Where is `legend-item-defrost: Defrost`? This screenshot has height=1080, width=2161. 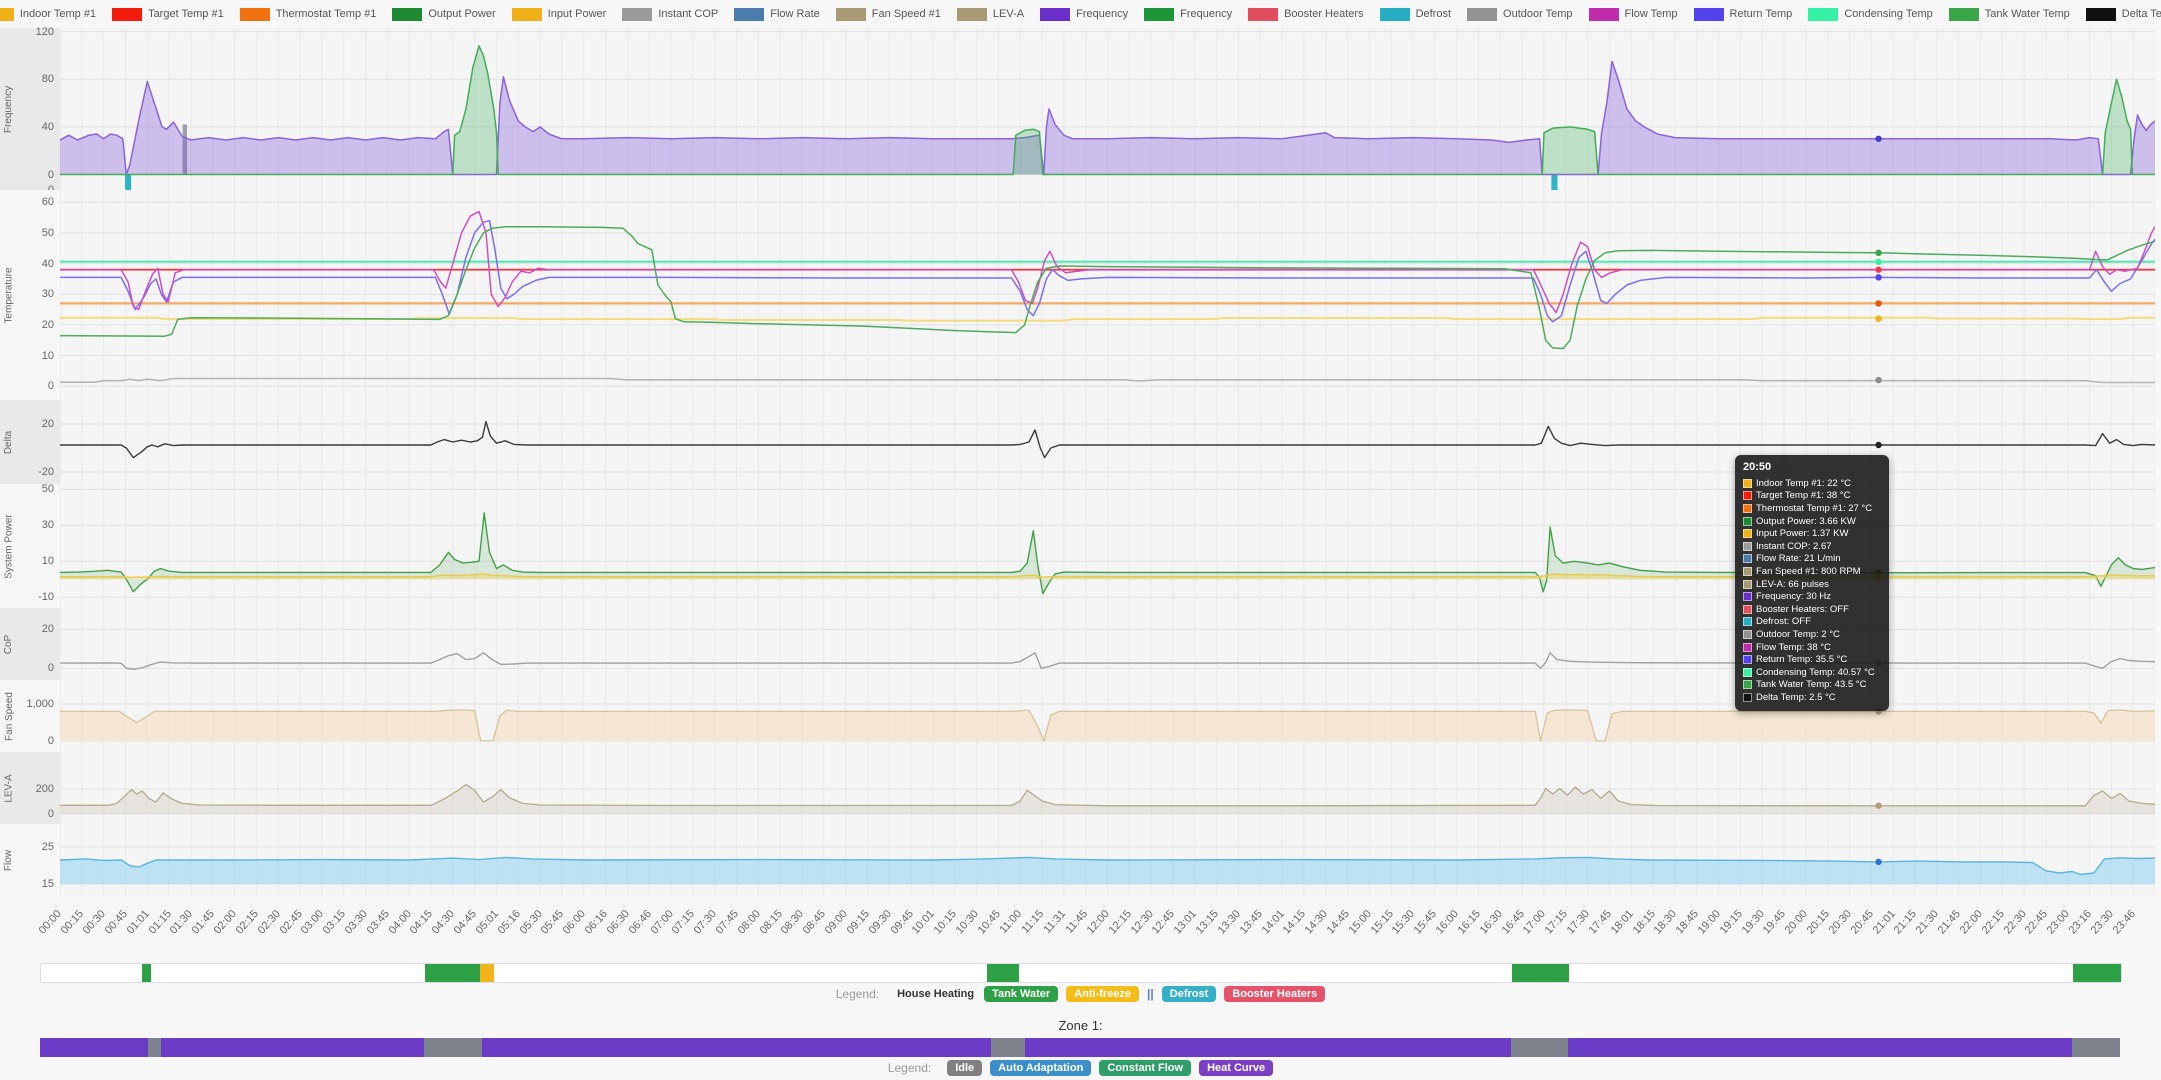
legend-item-defrost: Defrost is located at coordinates (1415, 14).